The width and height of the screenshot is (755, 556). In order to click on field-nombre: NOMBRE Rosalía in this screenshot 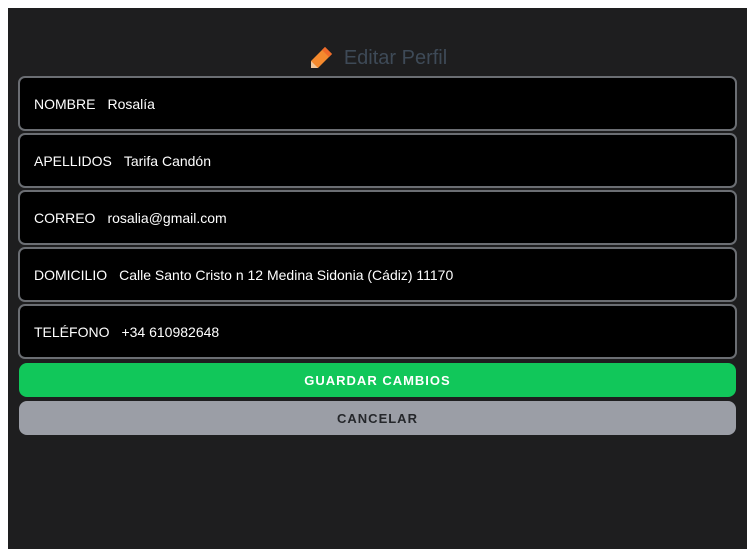, I will do `click(377, 103)`.